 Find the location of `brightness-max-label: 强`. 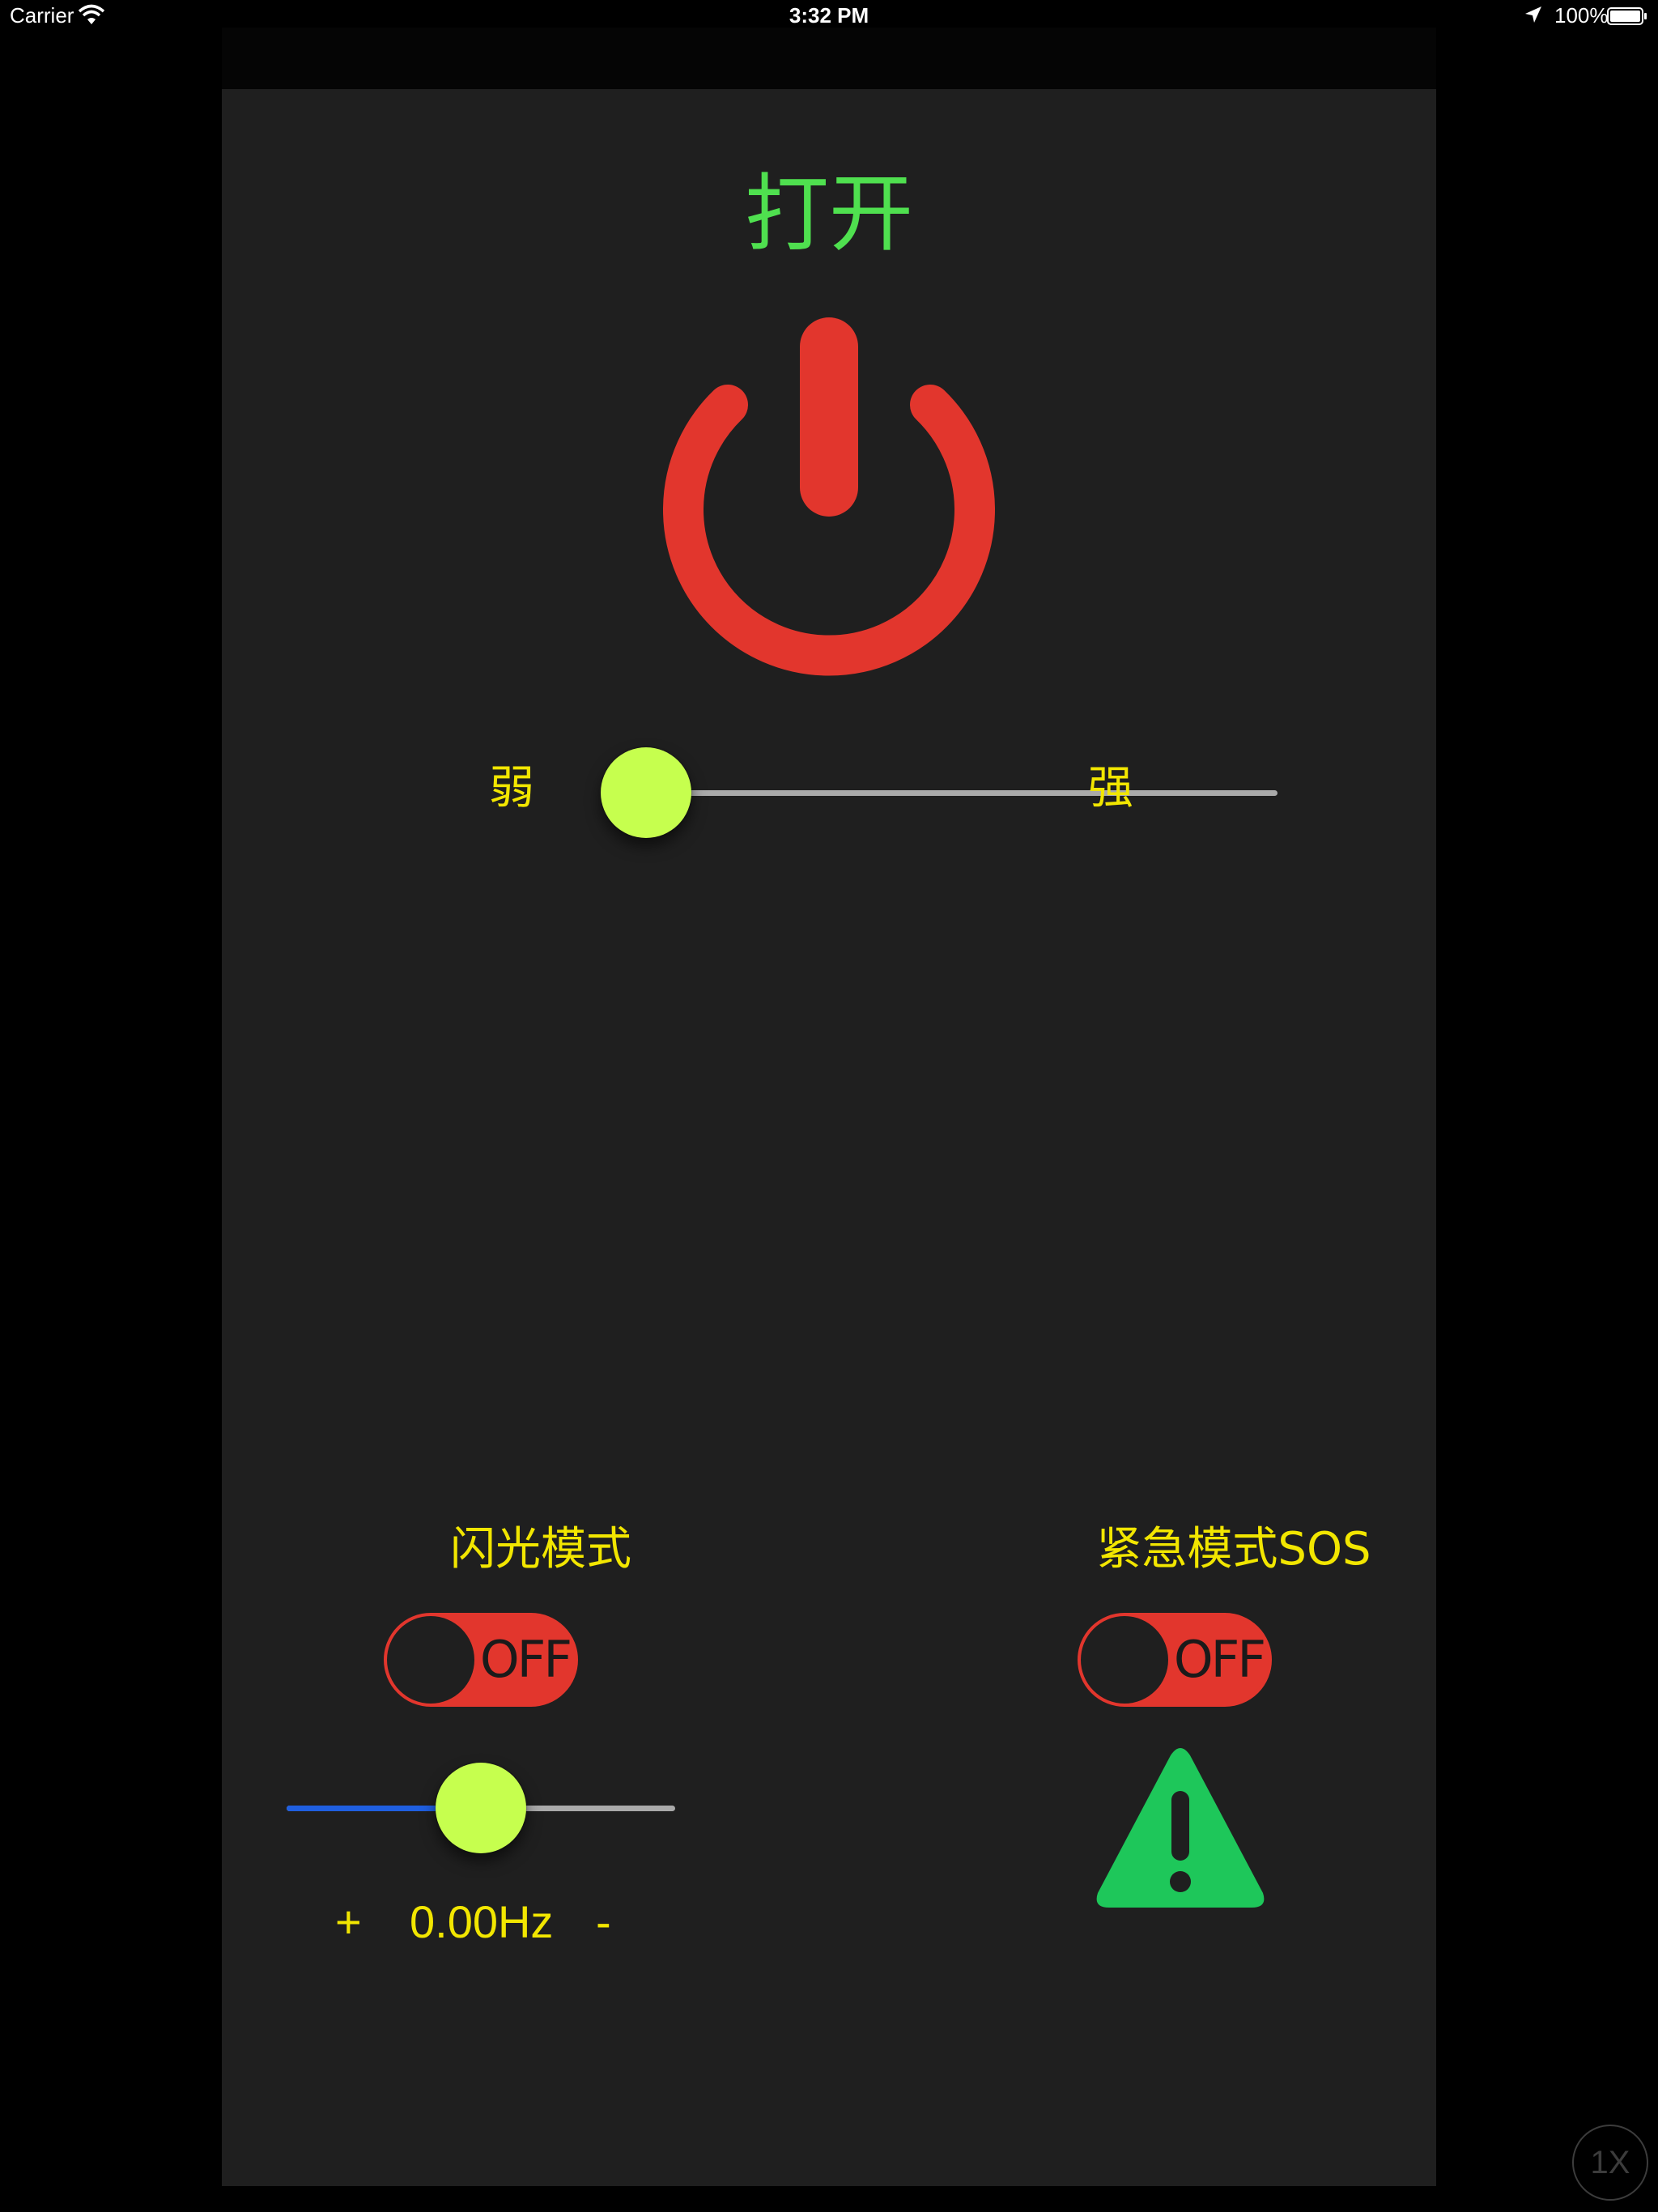

brightness-max-label: 强 is located at coordinates (1110, 789).